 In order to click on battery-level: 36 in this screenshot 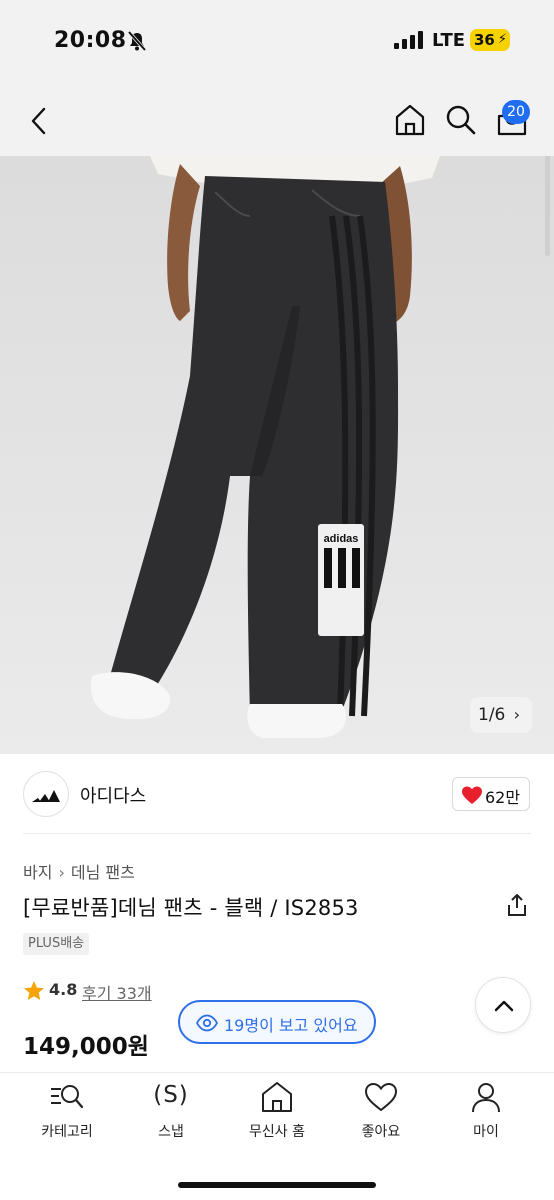, I will do `click(484, 40)`.